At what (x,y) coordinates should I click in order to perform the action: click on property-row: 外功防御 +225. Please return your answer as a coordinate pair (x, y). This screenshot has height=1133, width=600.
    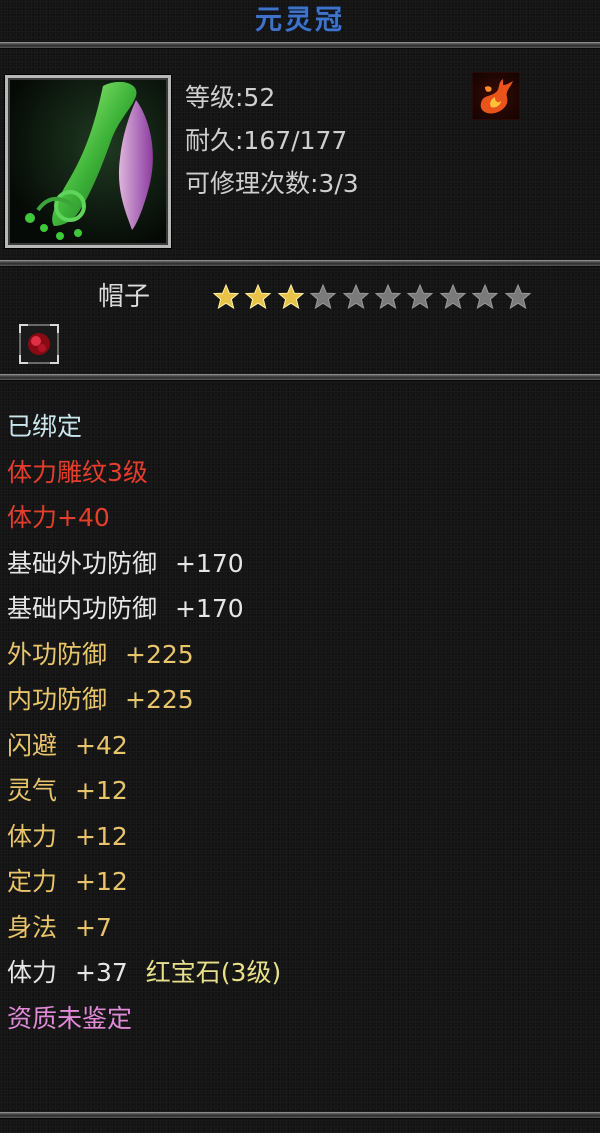
    Looking at the image, I should click on (144, 655).